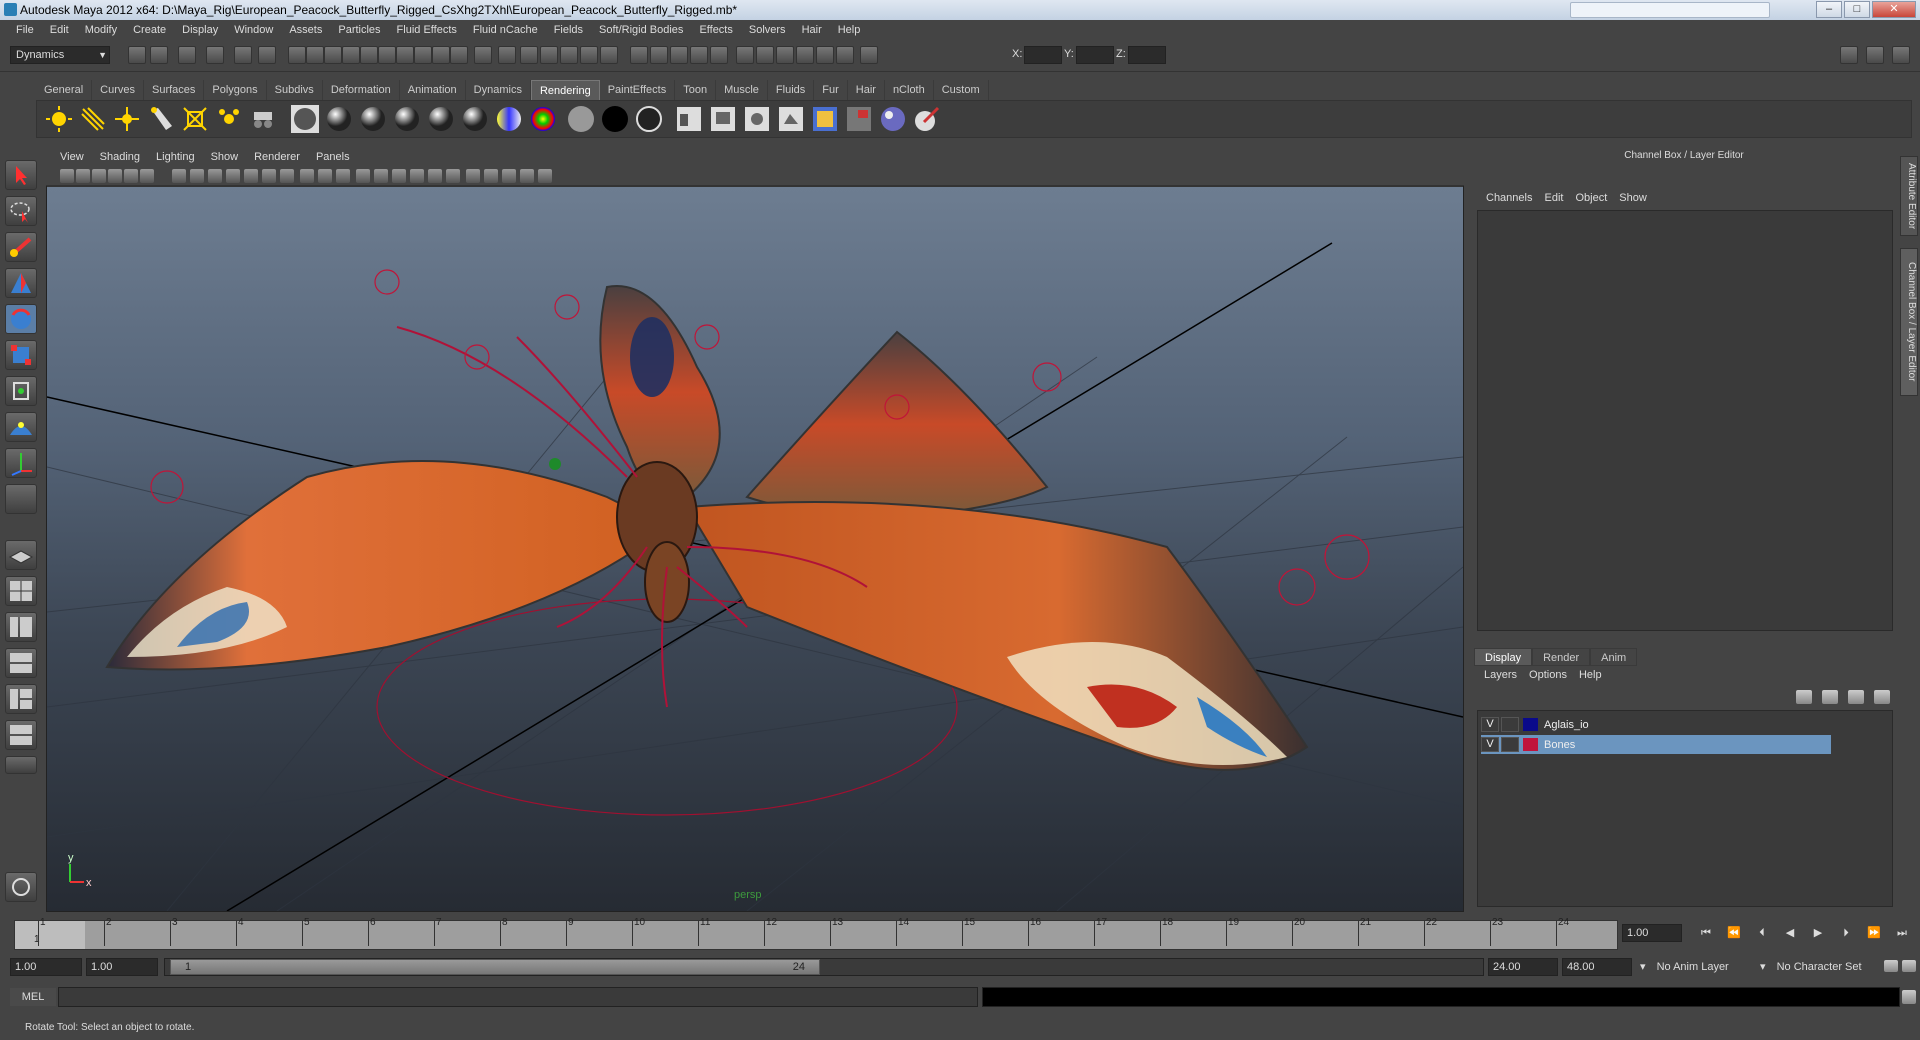  Describe the element at coordinates (498, 90) in the screenshot. I see `shelf-tab-dynamics: Dynamics` at that location.